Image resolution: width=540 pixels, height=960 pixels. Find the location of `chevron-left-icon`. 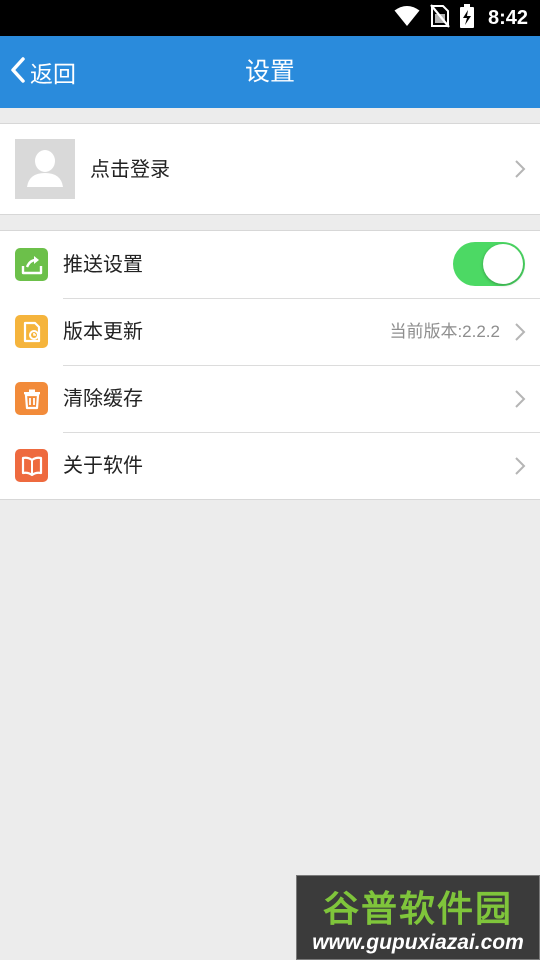

chevron-left-icon is located at coordinates (18, 72).